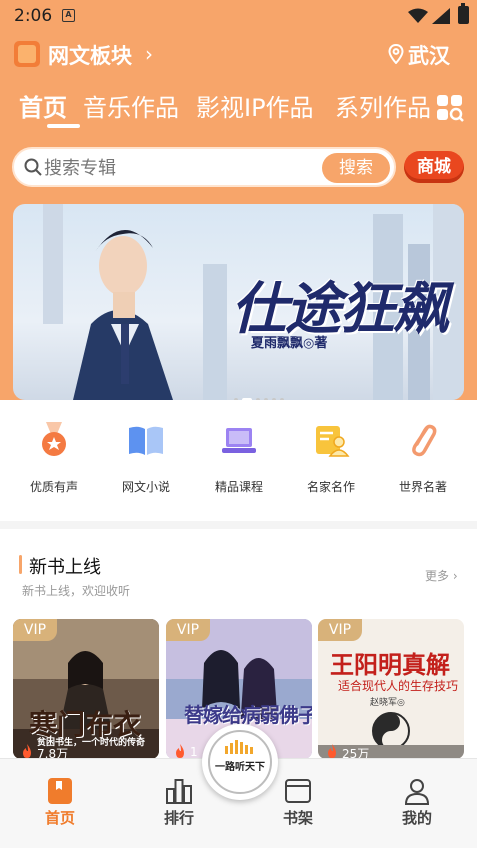  I want to click on search-icon, so click(33, 167).